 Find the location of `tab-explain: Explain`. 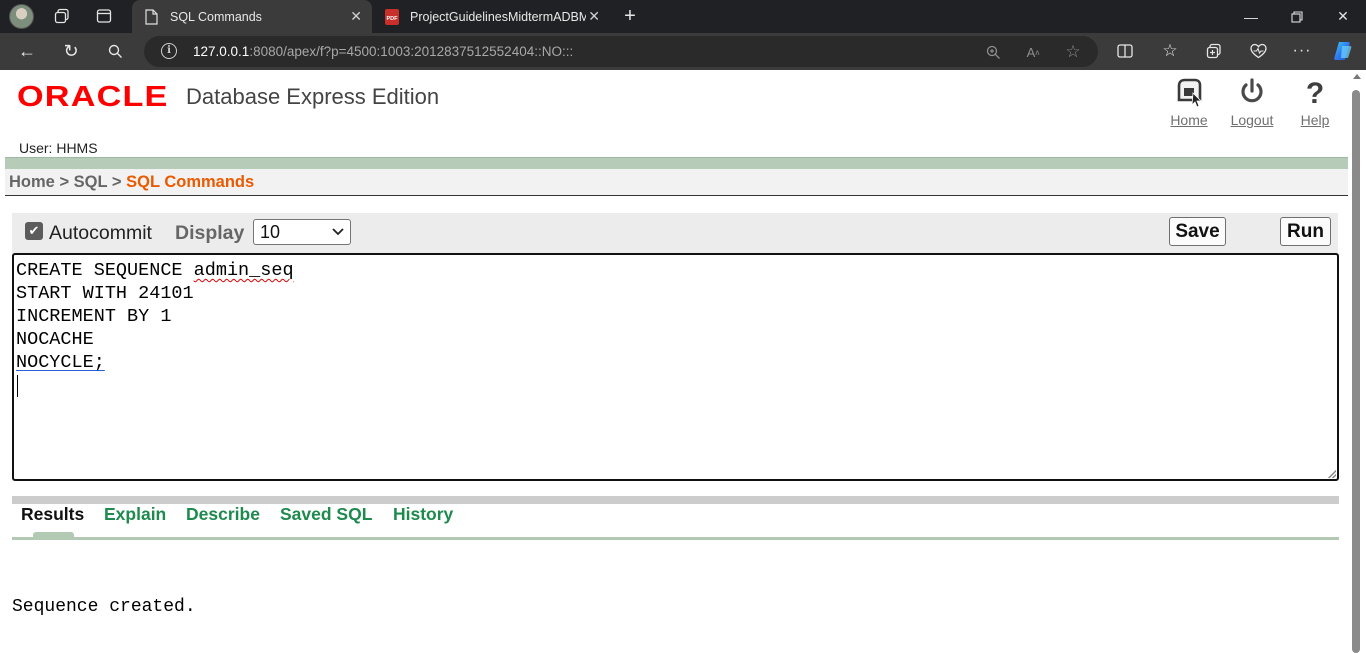

tab-explain: Explain is located at coordinates (135, 514).